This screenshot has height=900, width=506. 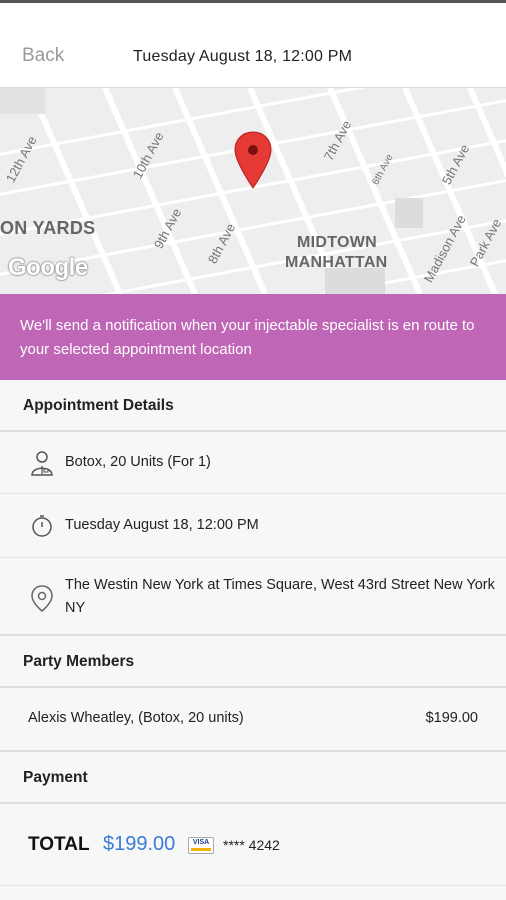 I want to click on service-row: Botox, 20 Units (For 1), so click(x=253, y=463).